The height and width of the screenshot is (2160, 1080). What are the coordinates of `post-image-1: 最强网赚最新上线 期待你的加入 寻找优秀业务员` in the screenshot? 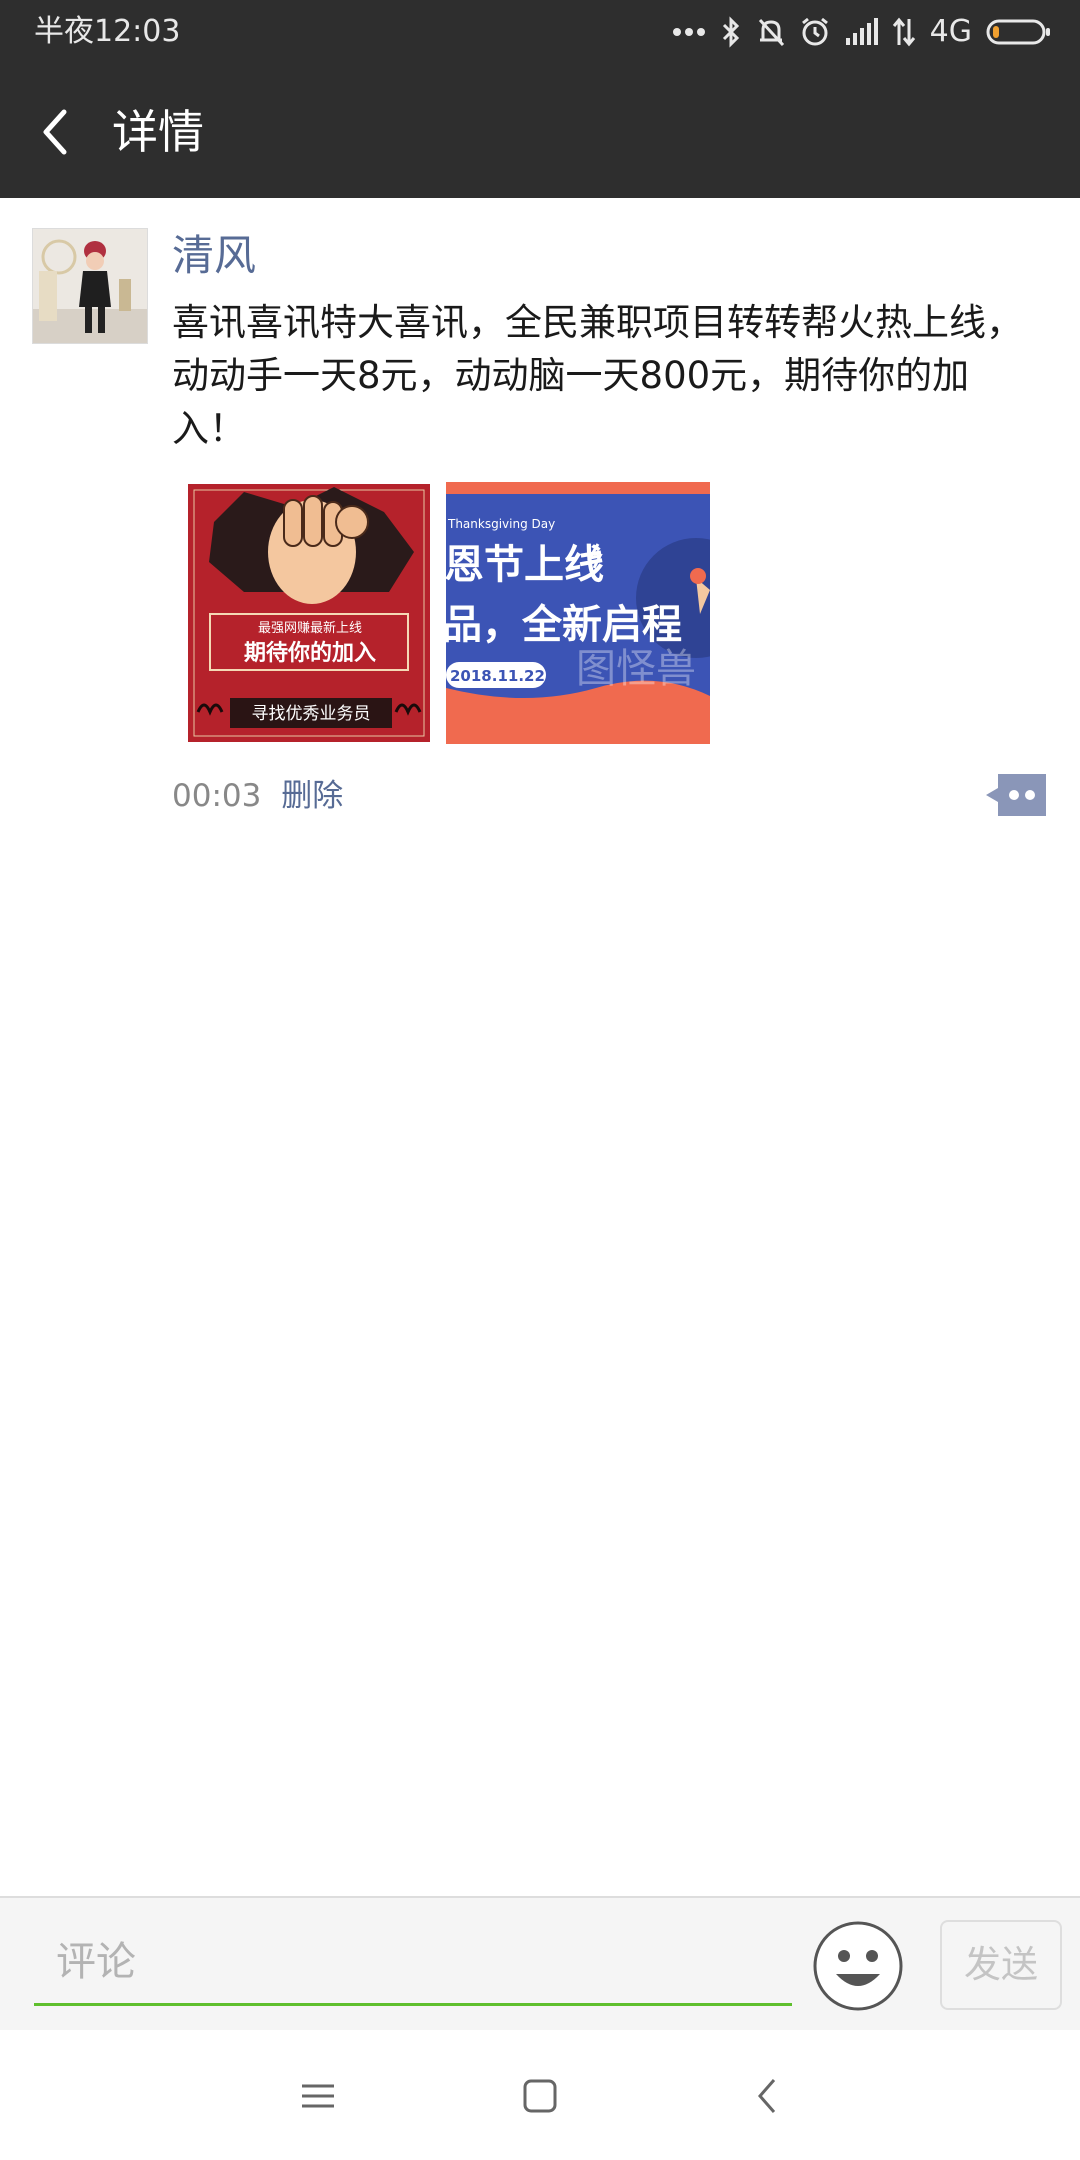 It's located at (316, 613).